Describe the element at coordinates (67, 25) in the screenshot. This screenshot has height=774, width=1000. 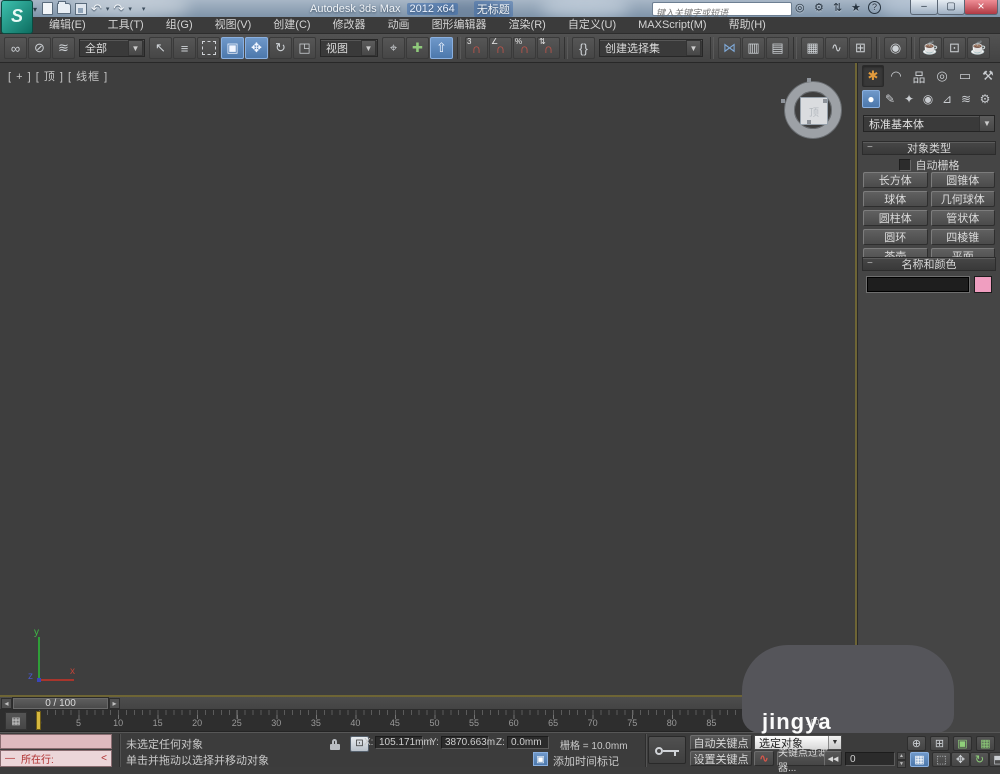
I see `menu-item: 编辑(E)` at that location.